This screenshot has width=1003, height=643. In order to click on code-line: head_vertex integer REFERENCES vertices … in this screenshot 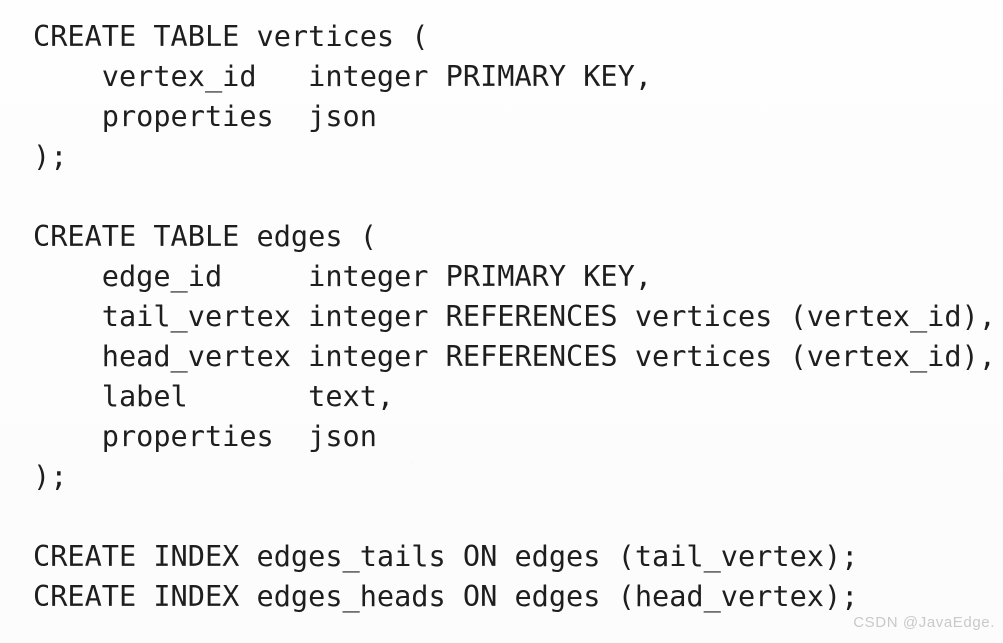, I will do `click(514, 356)`.